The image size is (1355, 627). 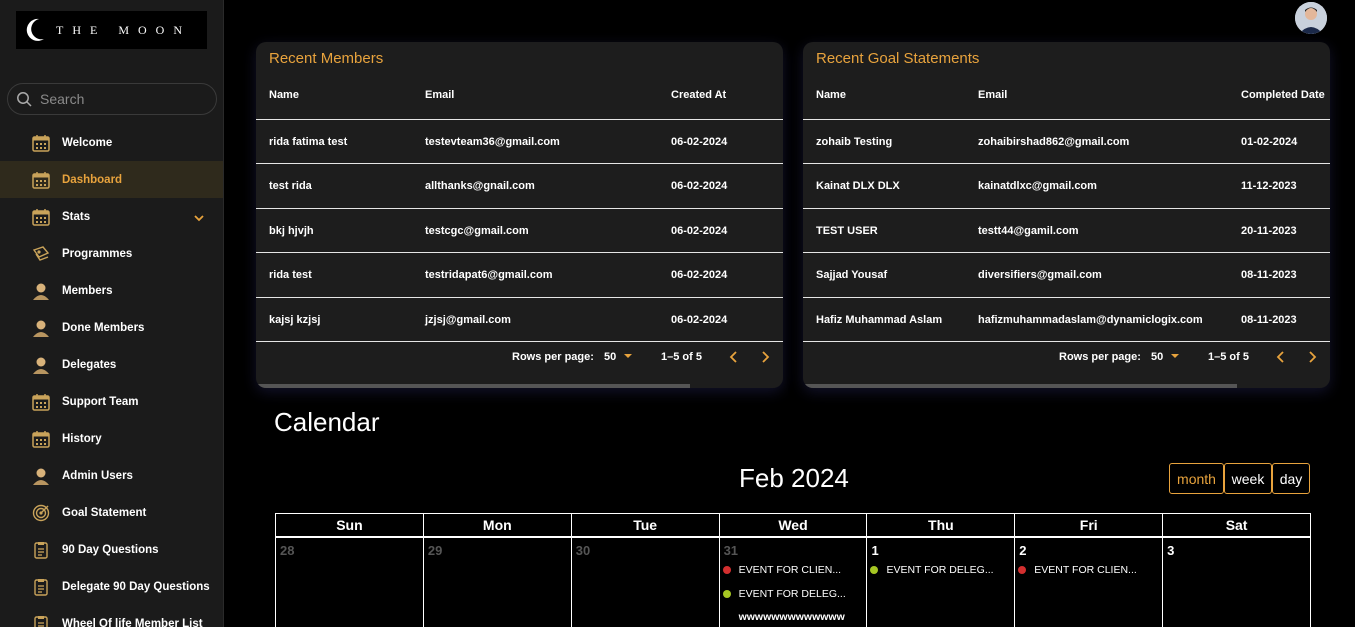 What do you see at coordinates (111, 179) in the screenshot?
I see `sidebar-item-dashboard: Dashboard` at bounding box center [111, 179].